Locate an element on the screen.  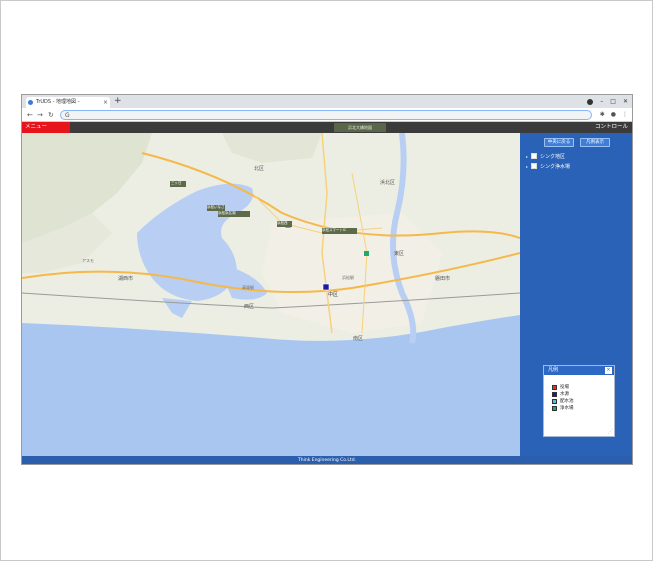
maximize-button: □ is located at coordinates (613, 101).